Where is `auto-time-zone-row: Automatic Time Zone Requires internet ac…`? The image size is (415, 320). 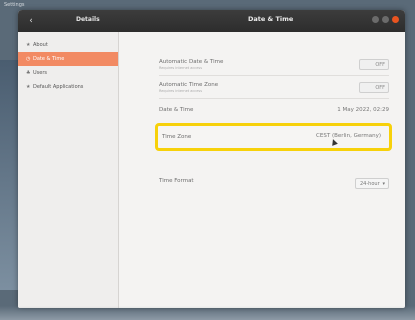 auto-time-zone-row: Automatic Time Zone Requires internet ac… is located at coordinates (274, 87).